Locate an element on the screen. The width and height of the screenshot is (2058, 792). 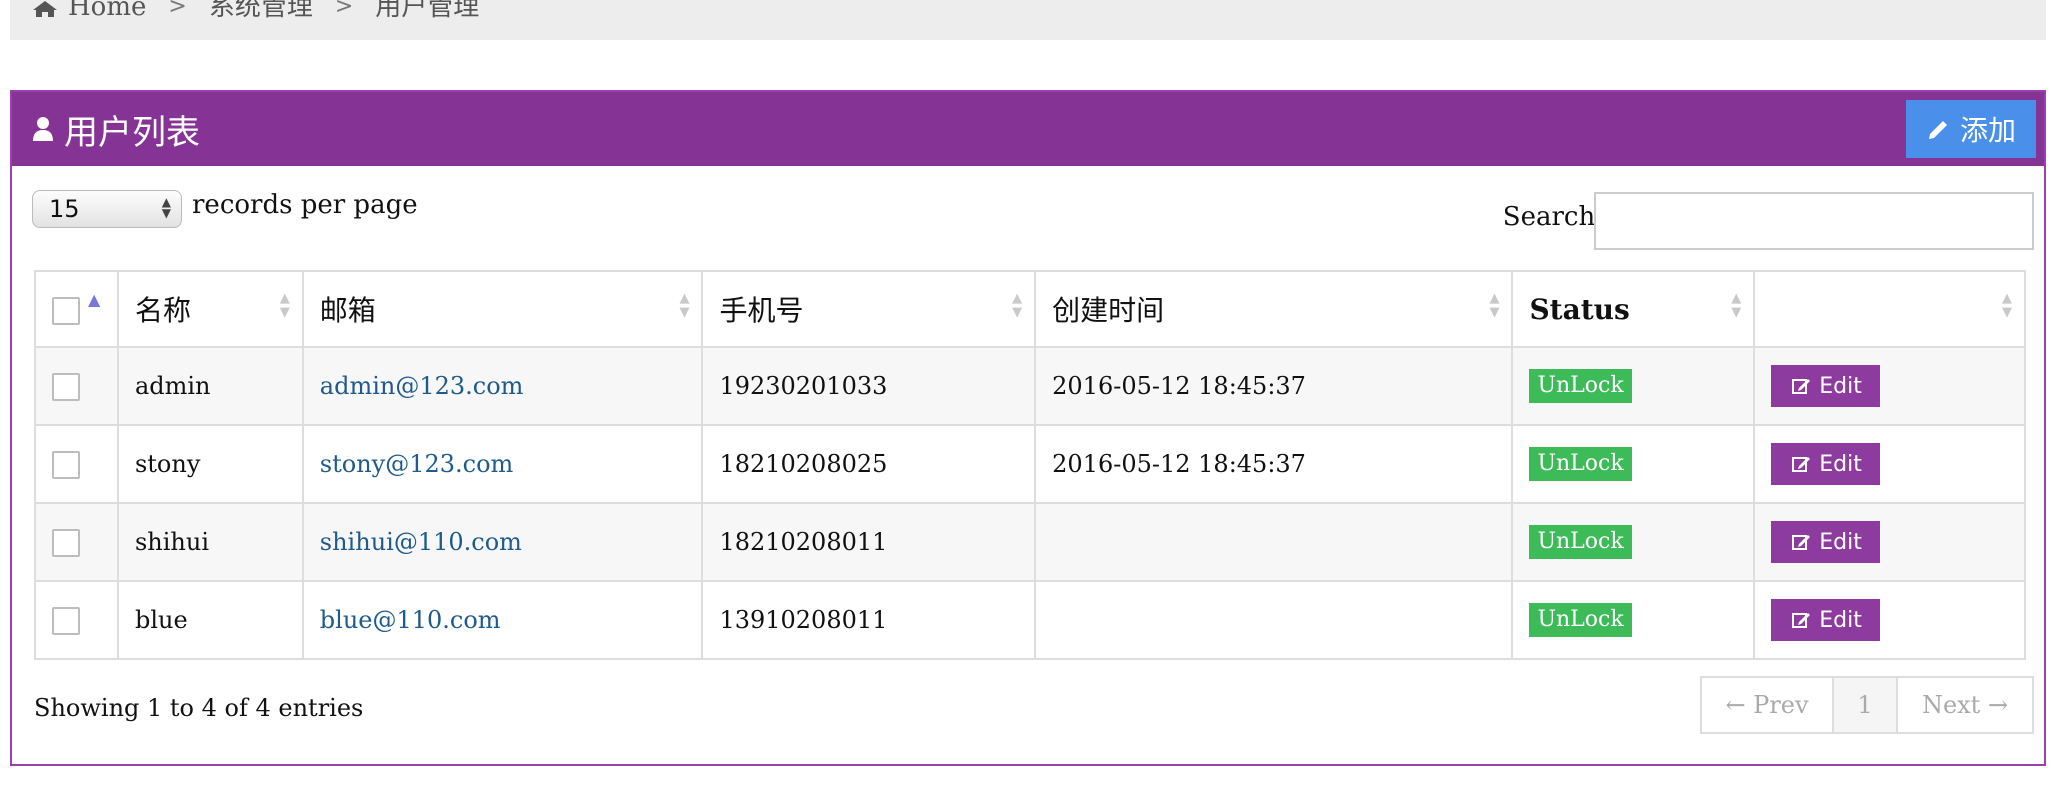
email-cell: stony@123.com is located at coordinates (502, 464).